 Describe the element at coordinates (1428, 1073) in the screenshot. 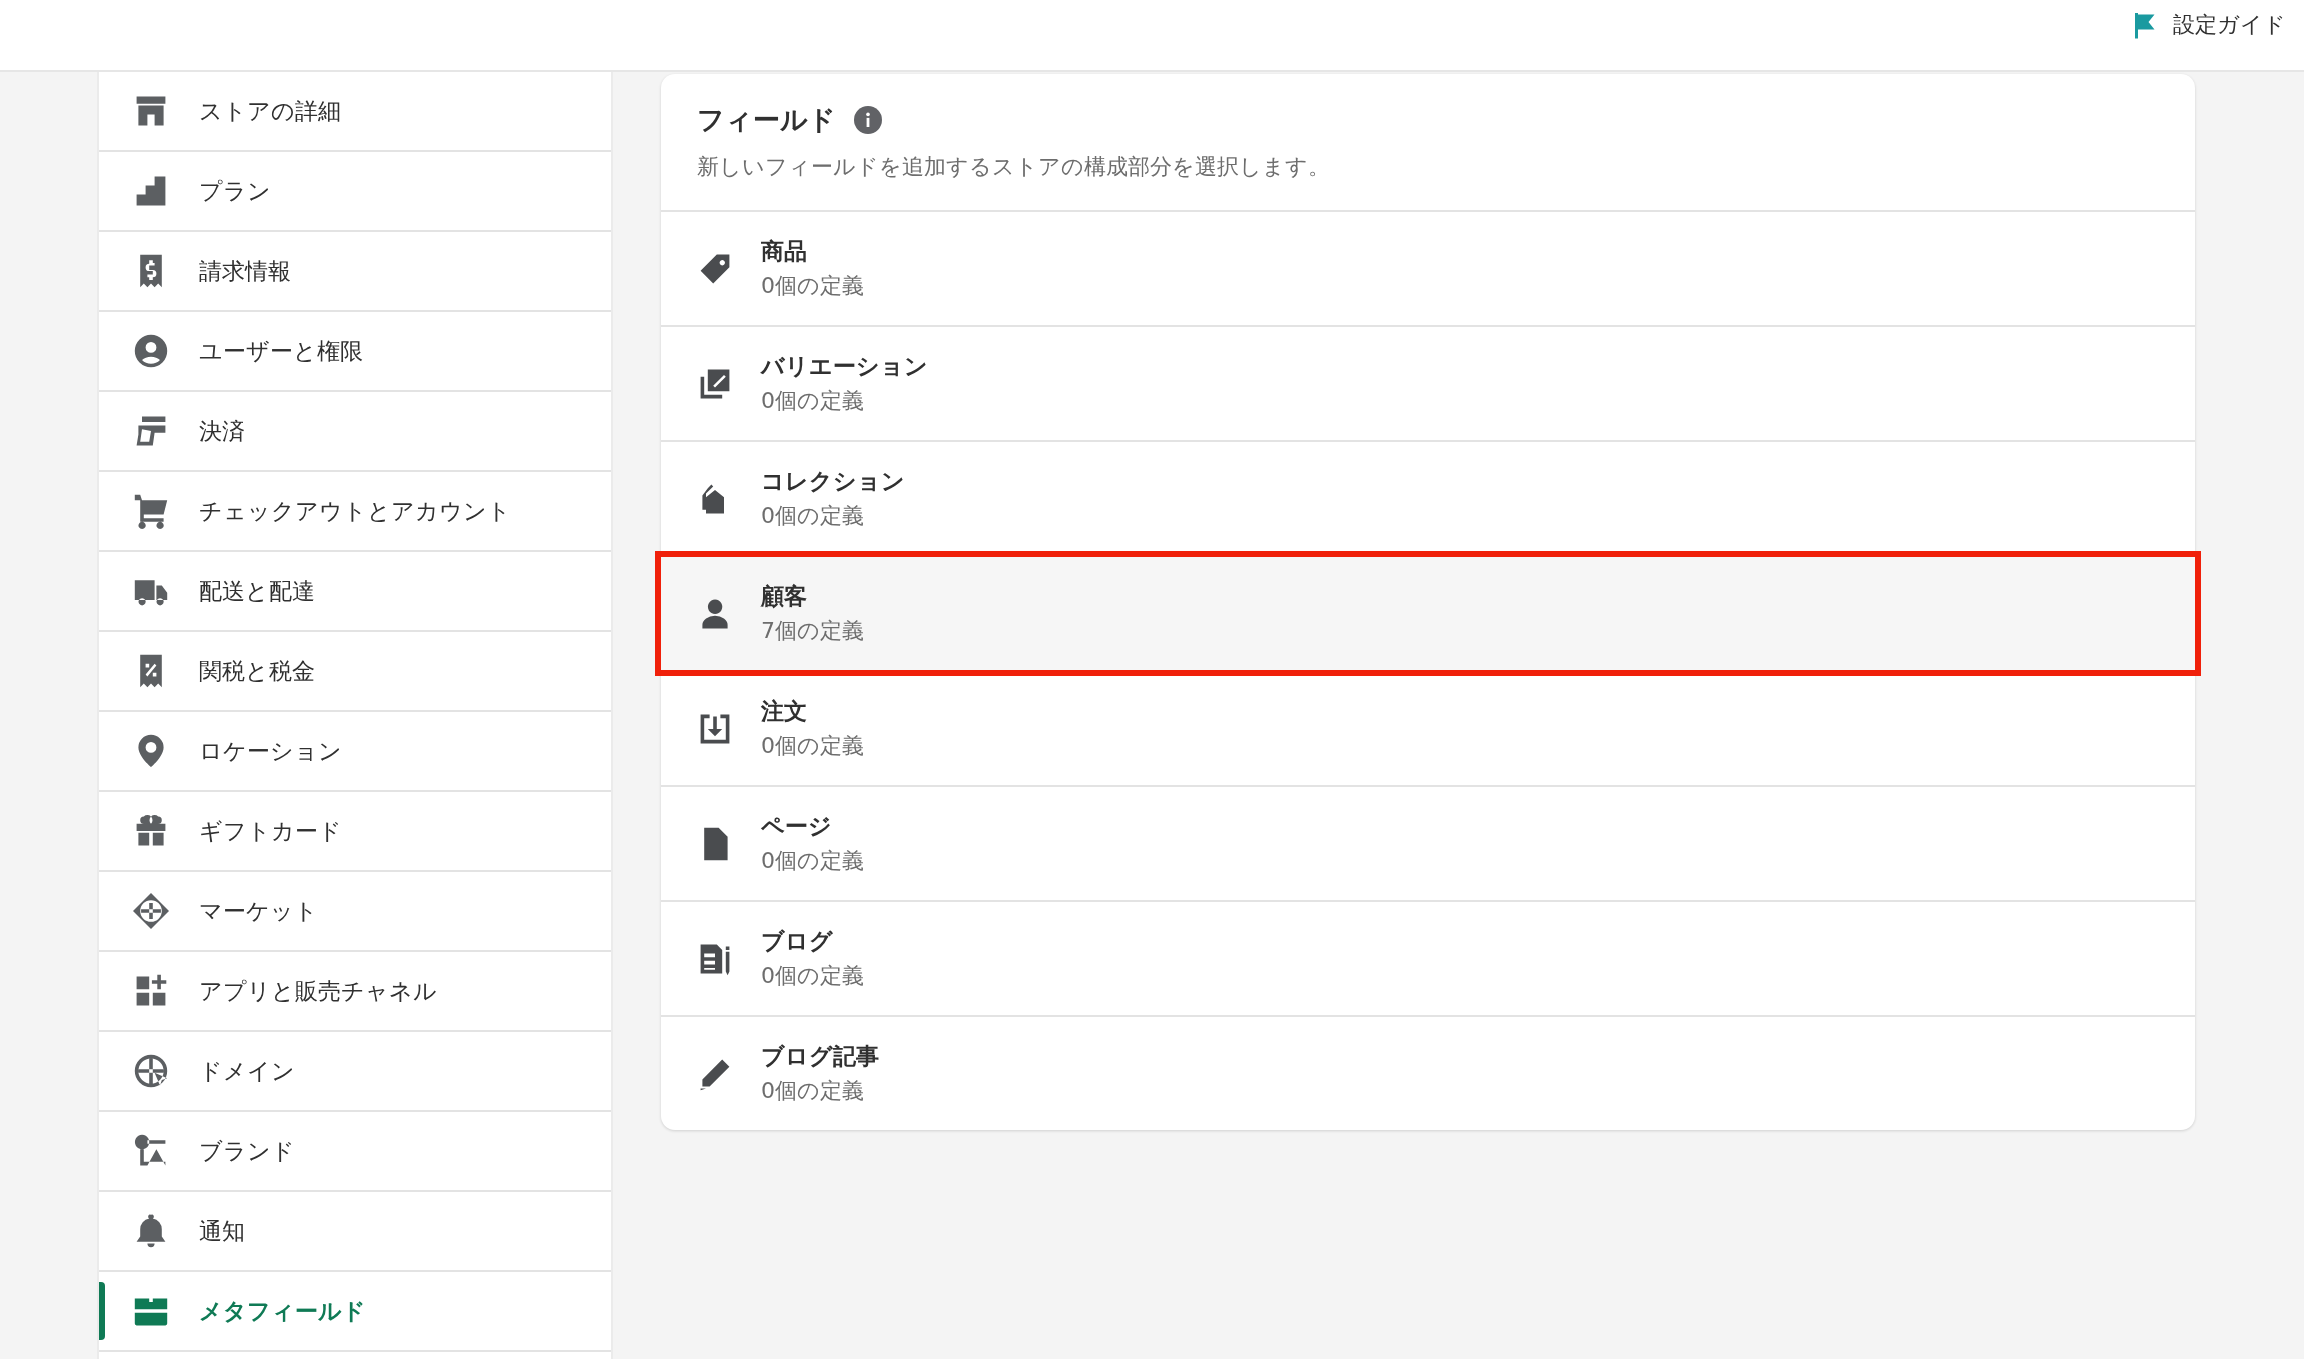

I see `resource-row: ブログ記事 0個の定義` at that location.